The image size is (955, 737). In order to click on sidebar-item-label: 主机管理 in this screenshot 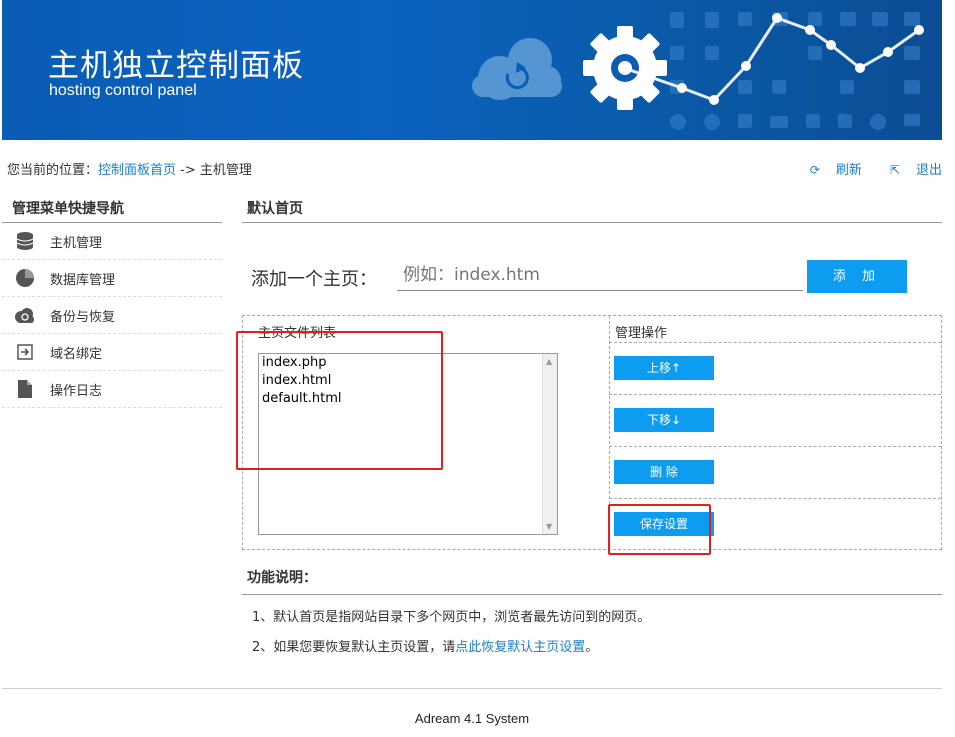, I will do `click(76, 243)`.